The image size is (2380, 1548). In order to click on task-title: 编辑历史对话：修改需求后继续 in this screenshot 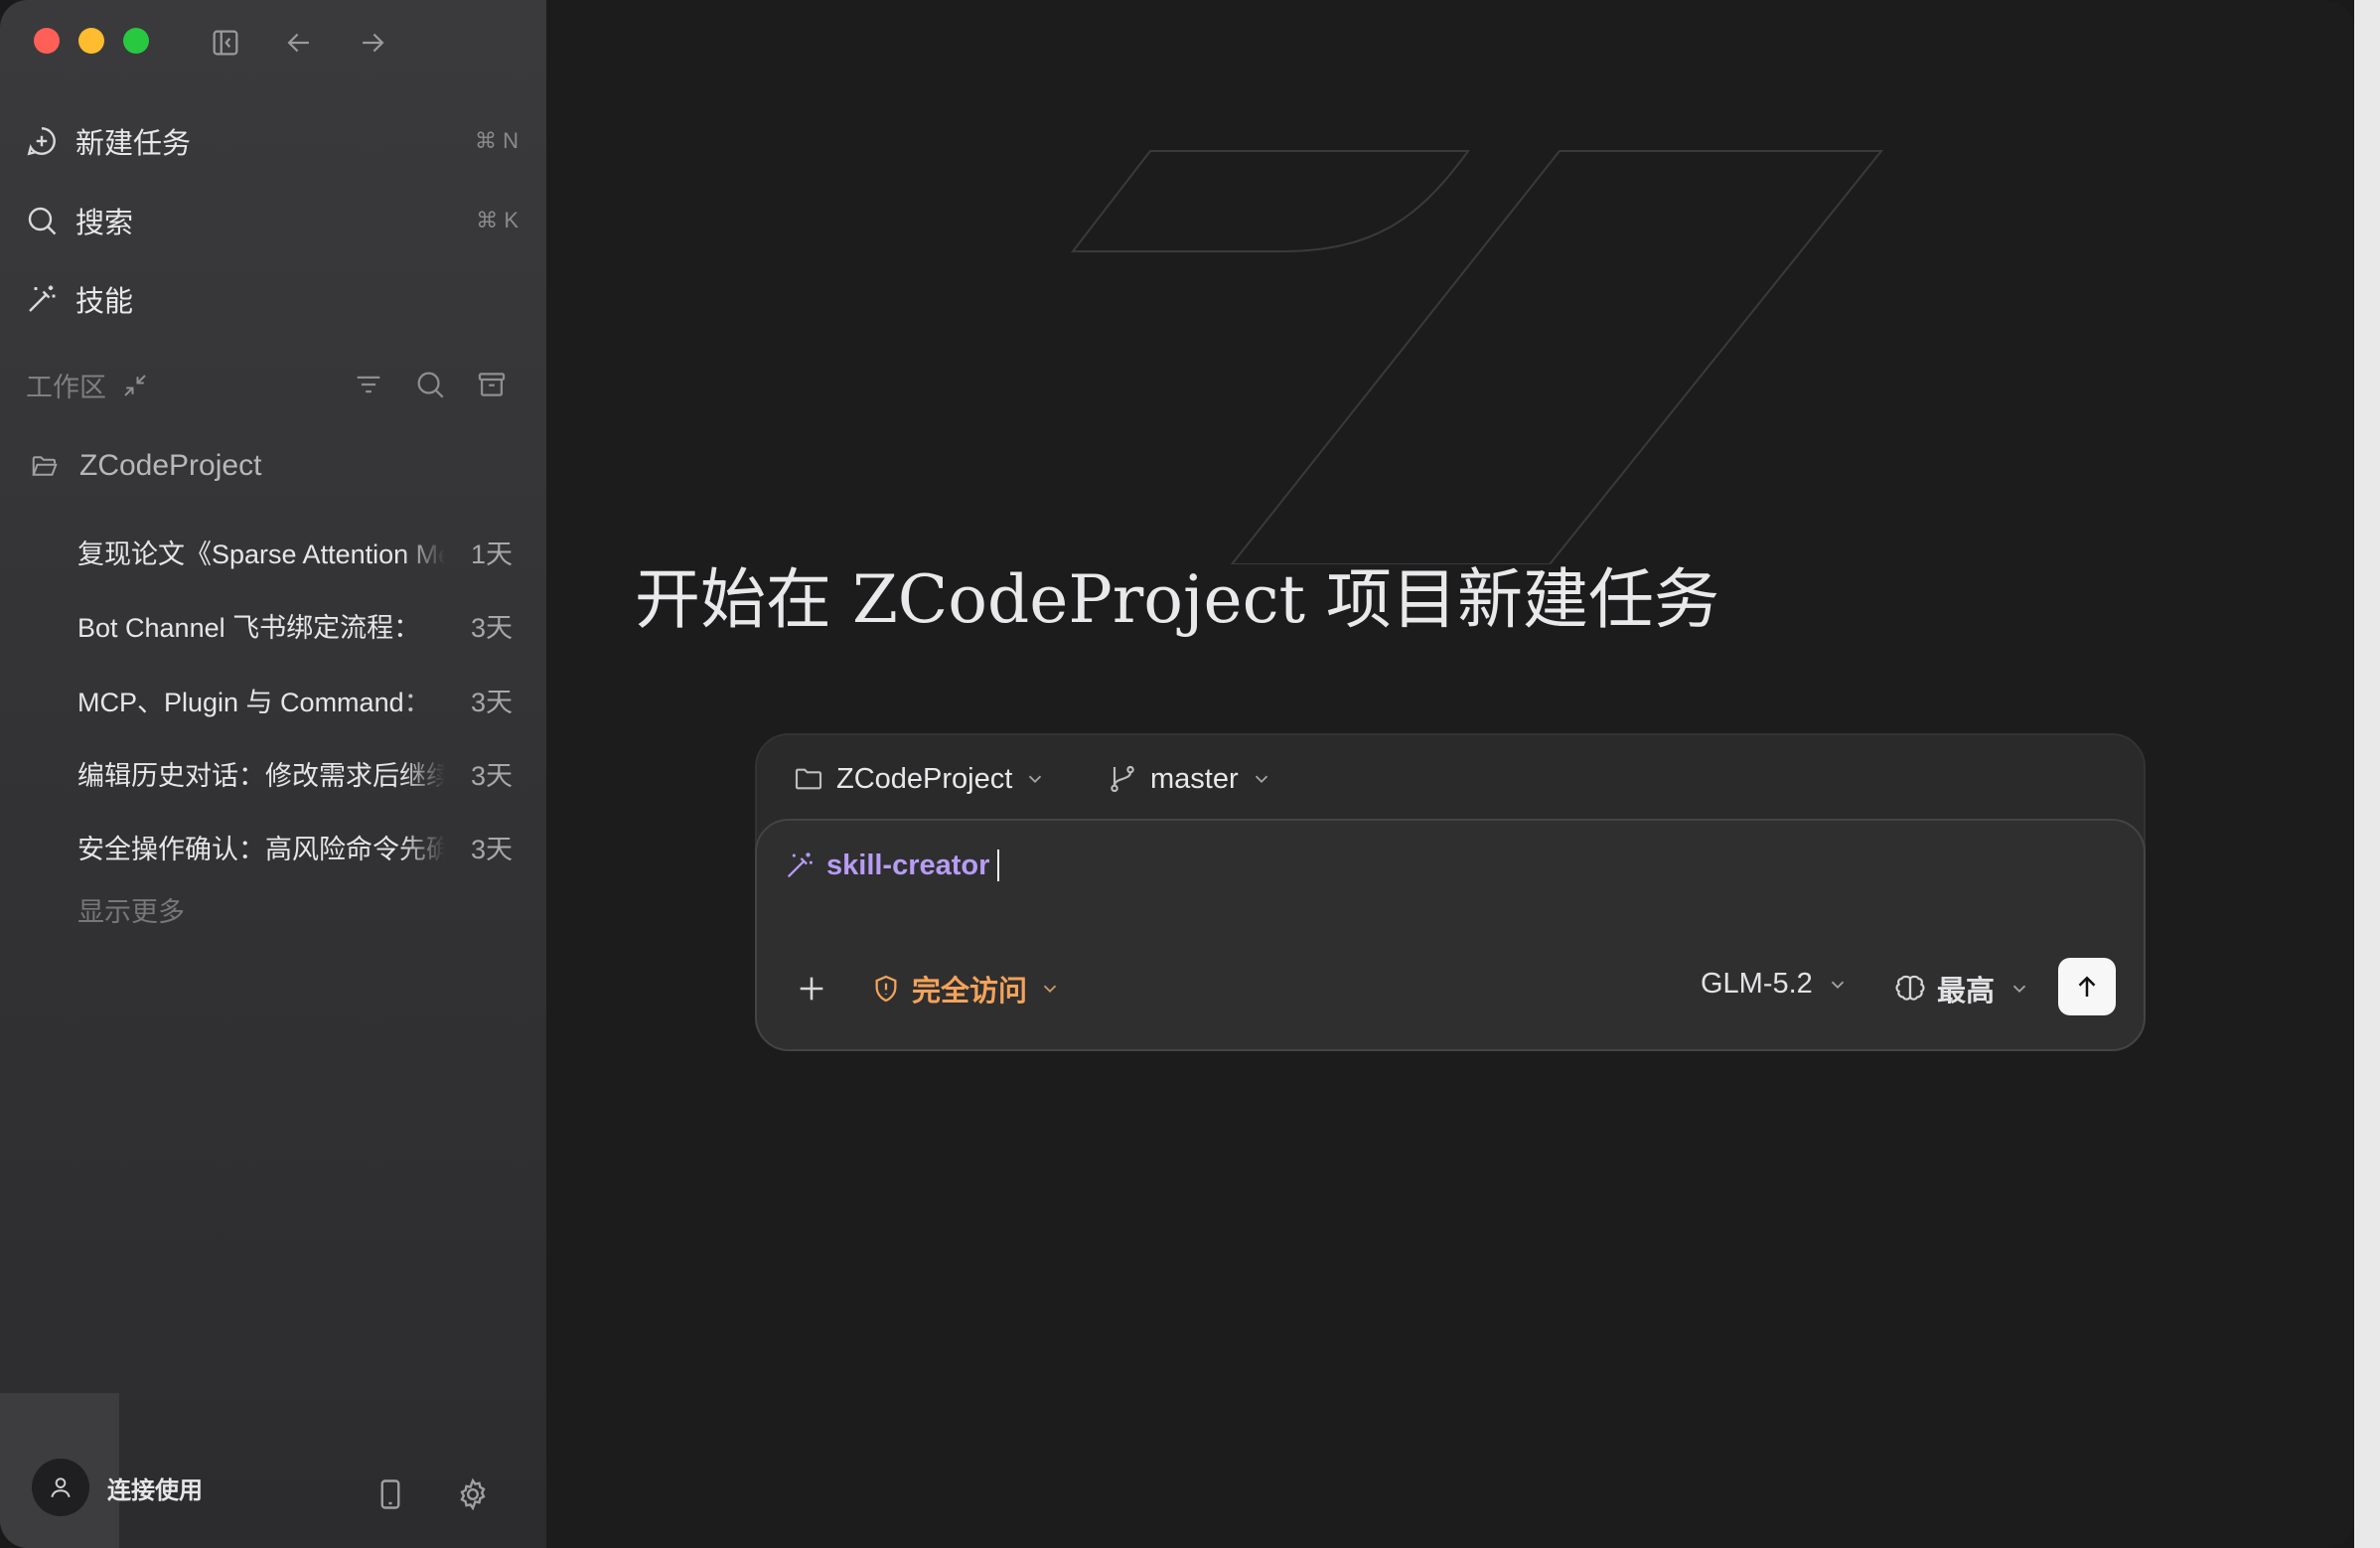, I will do `click(261, 775)`.